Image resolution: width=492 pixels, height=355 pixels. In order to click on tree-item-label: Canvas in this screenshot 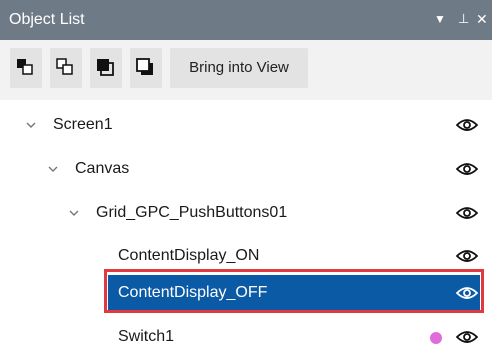, I will do `click(102, 168)`.